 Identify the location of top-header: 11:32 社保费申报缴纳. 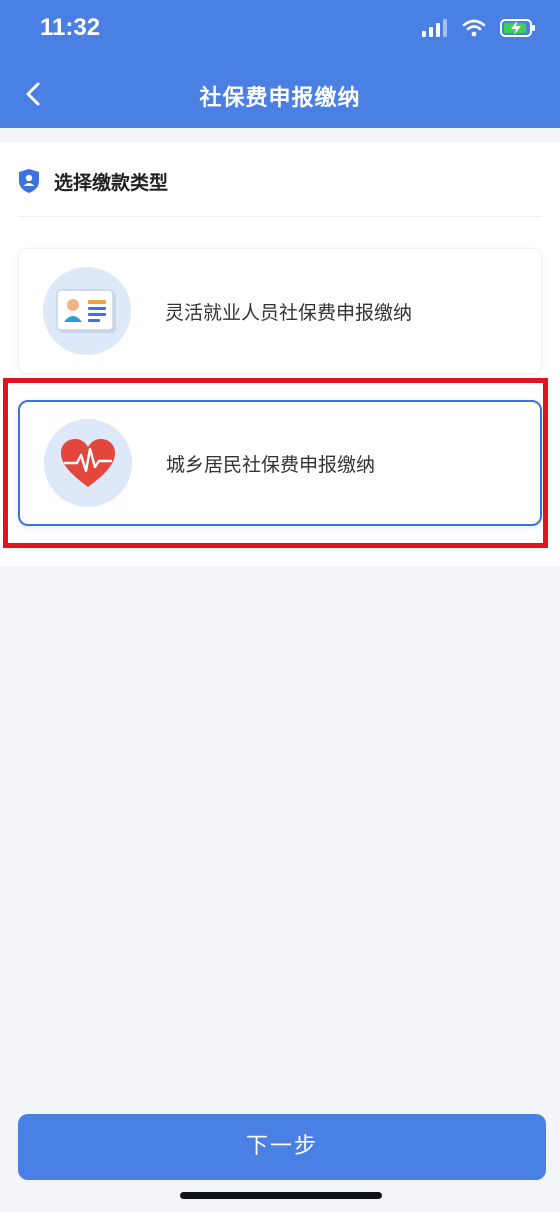
(280, 64).